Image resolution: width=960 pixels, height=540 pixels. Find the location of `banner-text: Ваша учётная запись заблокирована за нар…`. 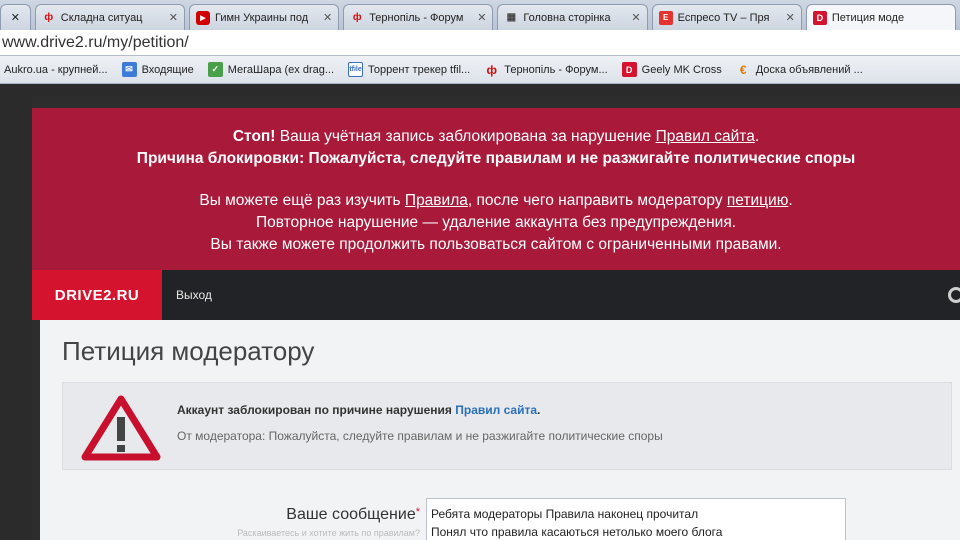

banner-text: Ваша учётная запись заблокирована за нар… is located at coordinates (465, 136).